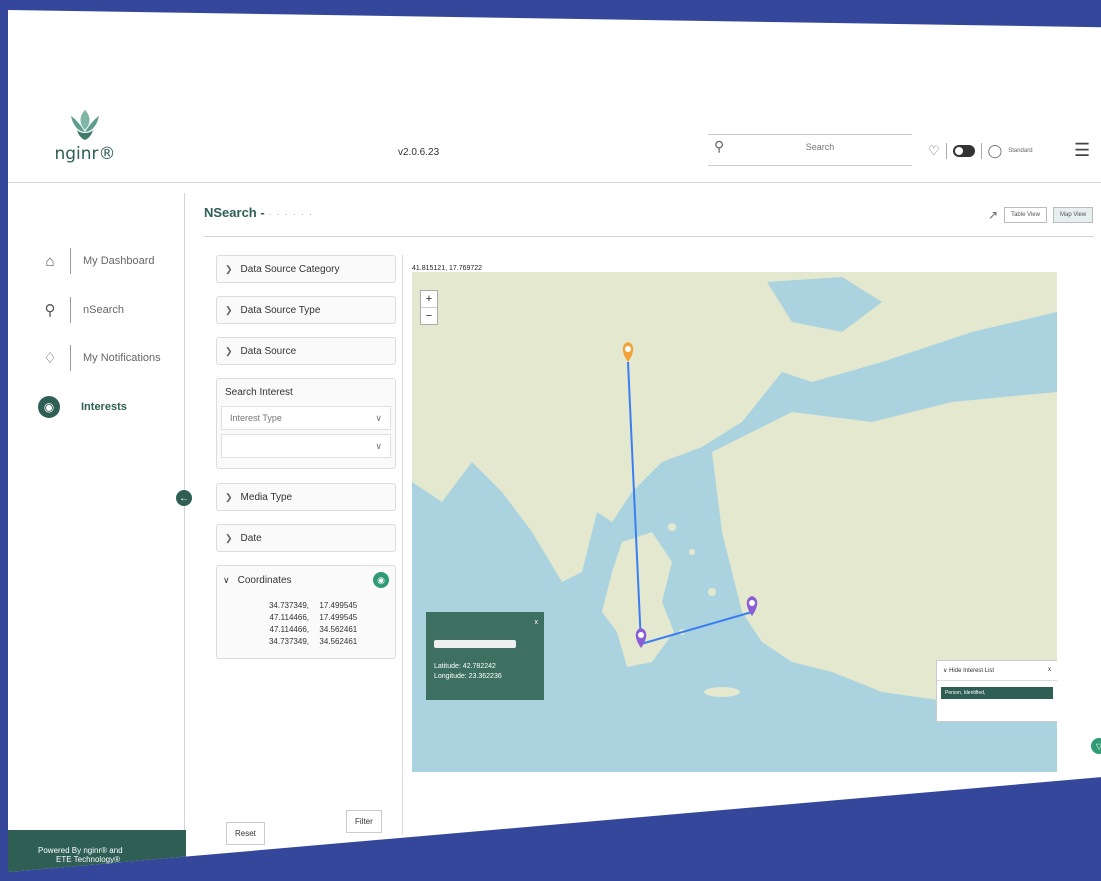 Image resolution: width=1101 pixels, height=881 pixels. I want to click on search-interest-title: Search Interest, so click(259, 392).